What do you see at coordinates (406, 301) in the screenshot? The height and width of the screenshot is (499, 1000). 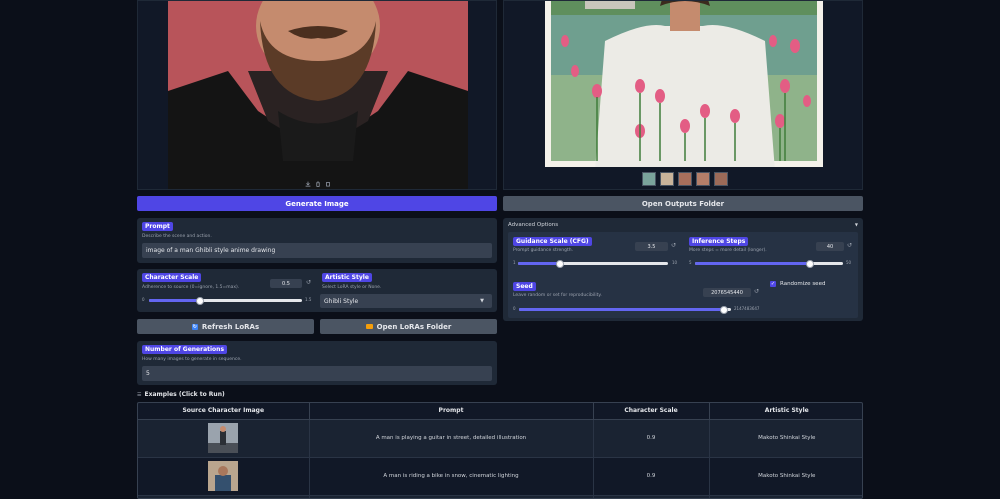 I see `artistic-style-dropdown: Ghibli Style ▼` at bounding box center [406, 301].